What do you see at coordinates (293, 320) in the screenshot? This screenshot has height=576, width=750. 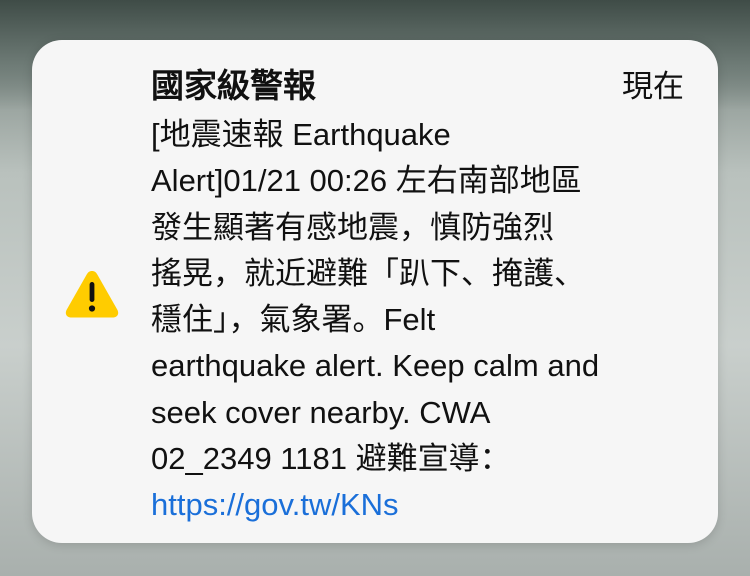 I see `message-line: 穩住」，氣象署。Felt` at bounding box center [293, 320].